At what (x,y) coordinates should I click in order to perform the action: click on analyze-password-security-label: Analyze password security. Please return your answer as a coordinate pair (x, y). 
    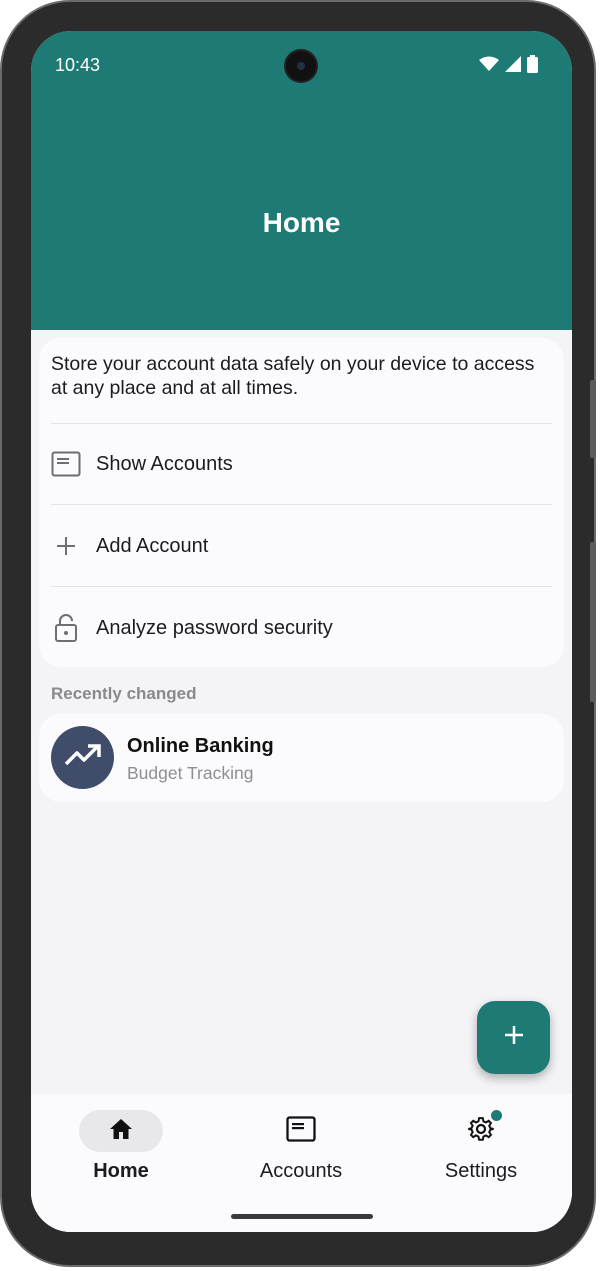
    Looking at the image, I should click on (214, 627).